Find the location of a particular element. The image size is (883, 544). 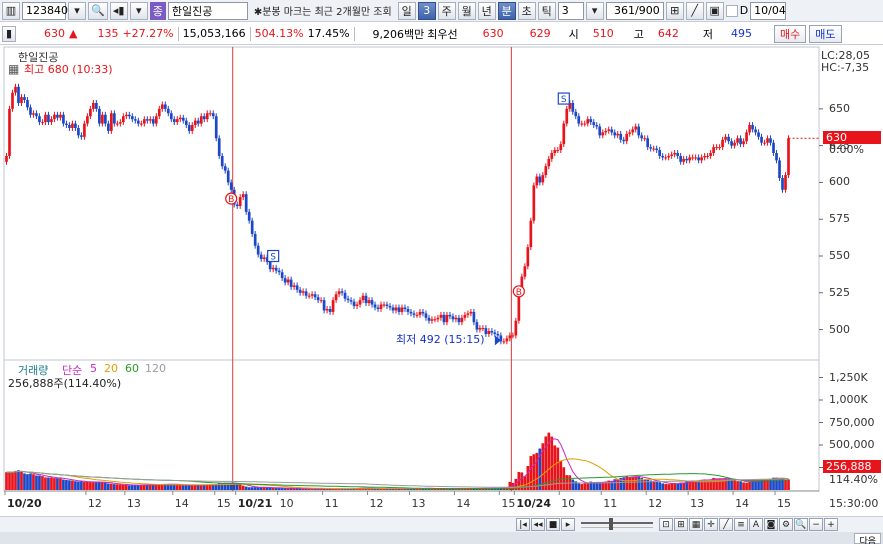

tab-day: 일 is located at coordinates (406, 10).